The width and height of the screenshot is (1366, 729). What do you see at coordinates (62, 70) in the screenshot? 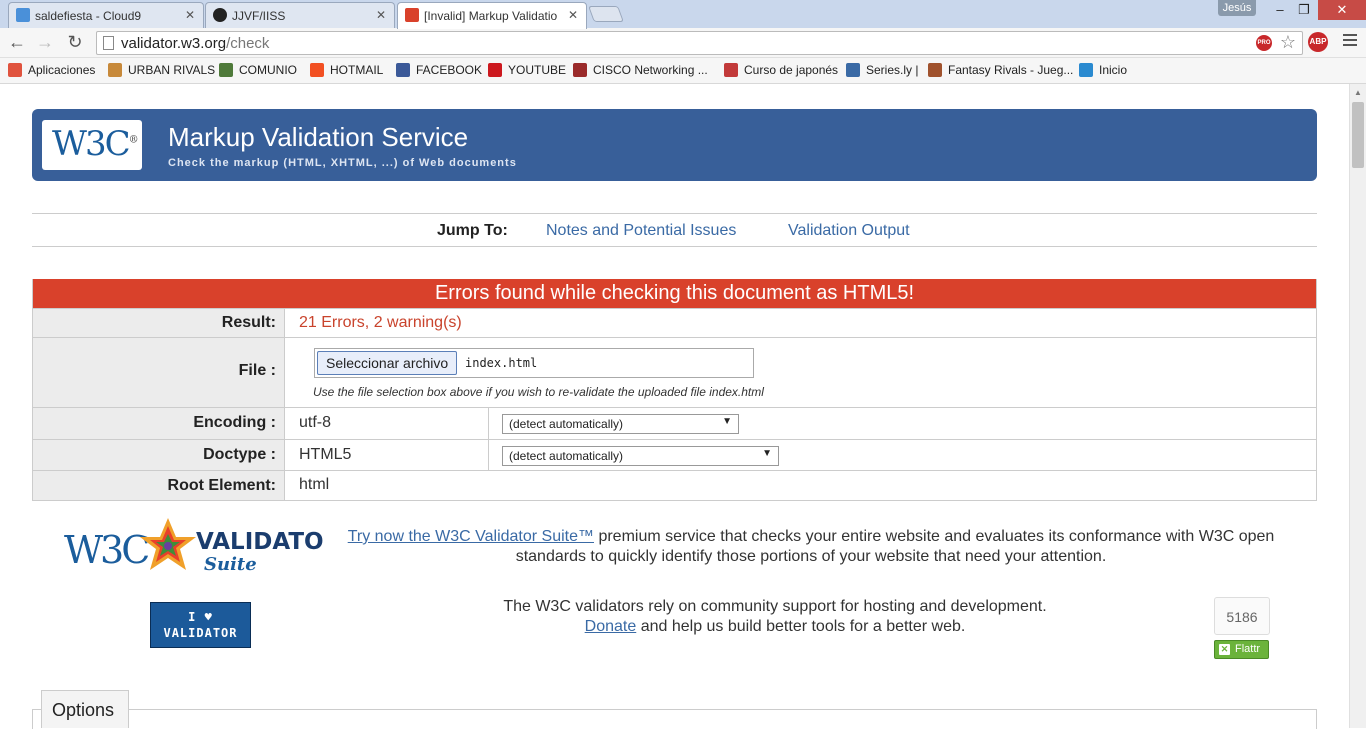
I see `bookmark-label: Aplicaciones` at bounding box center [62, 70].